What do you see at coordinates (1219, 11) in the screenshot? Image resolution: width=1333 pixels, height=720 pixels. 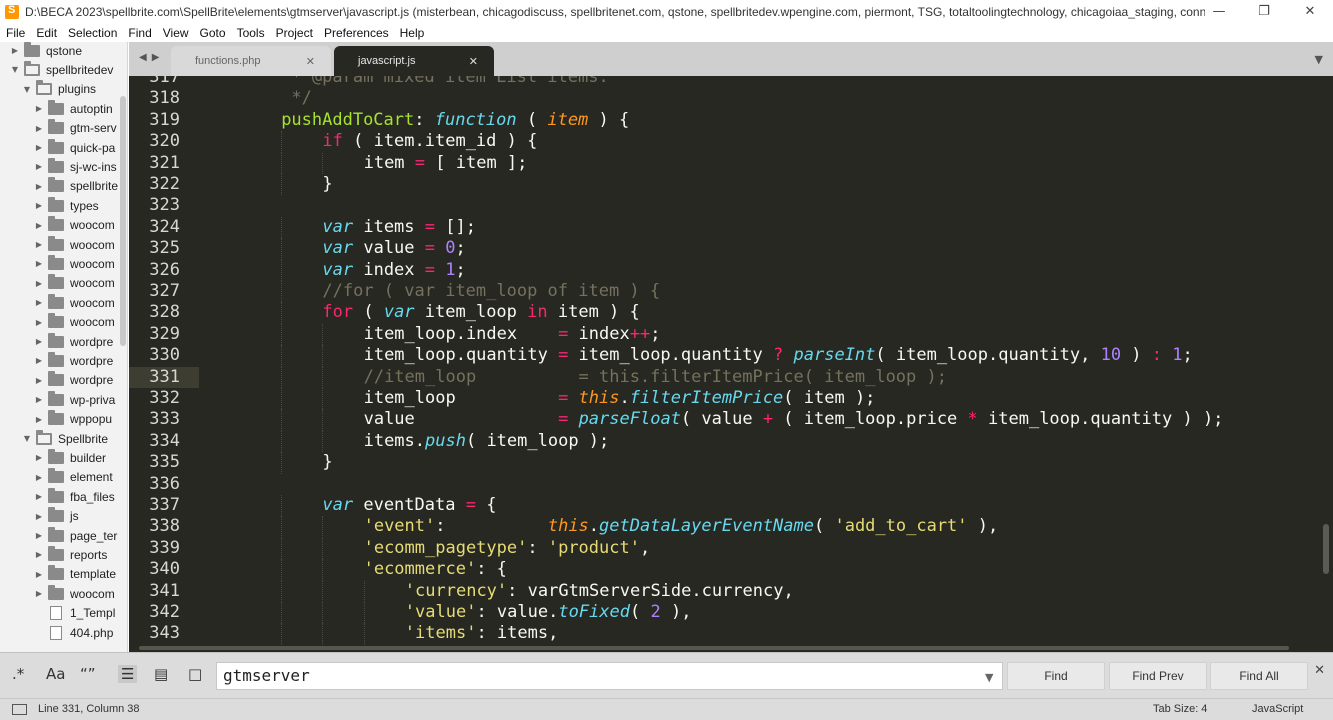 I see `minimize-icon: —` at bounding box center [1219, 11].